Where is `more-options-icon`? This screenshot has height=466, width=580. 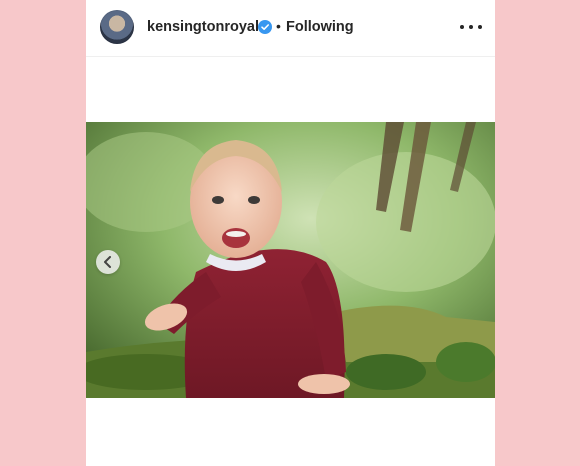 more-options-icon is located at coordinates (471, 27).